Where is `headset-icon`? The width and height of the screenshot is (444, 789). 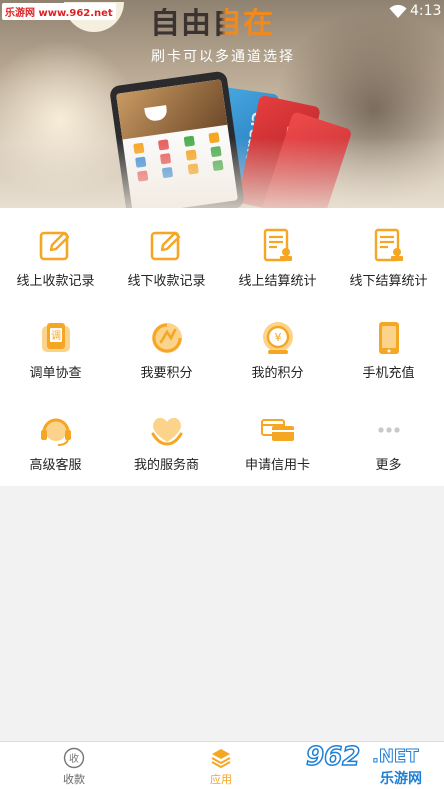
headset-icon is located at coordinates (55, 432).